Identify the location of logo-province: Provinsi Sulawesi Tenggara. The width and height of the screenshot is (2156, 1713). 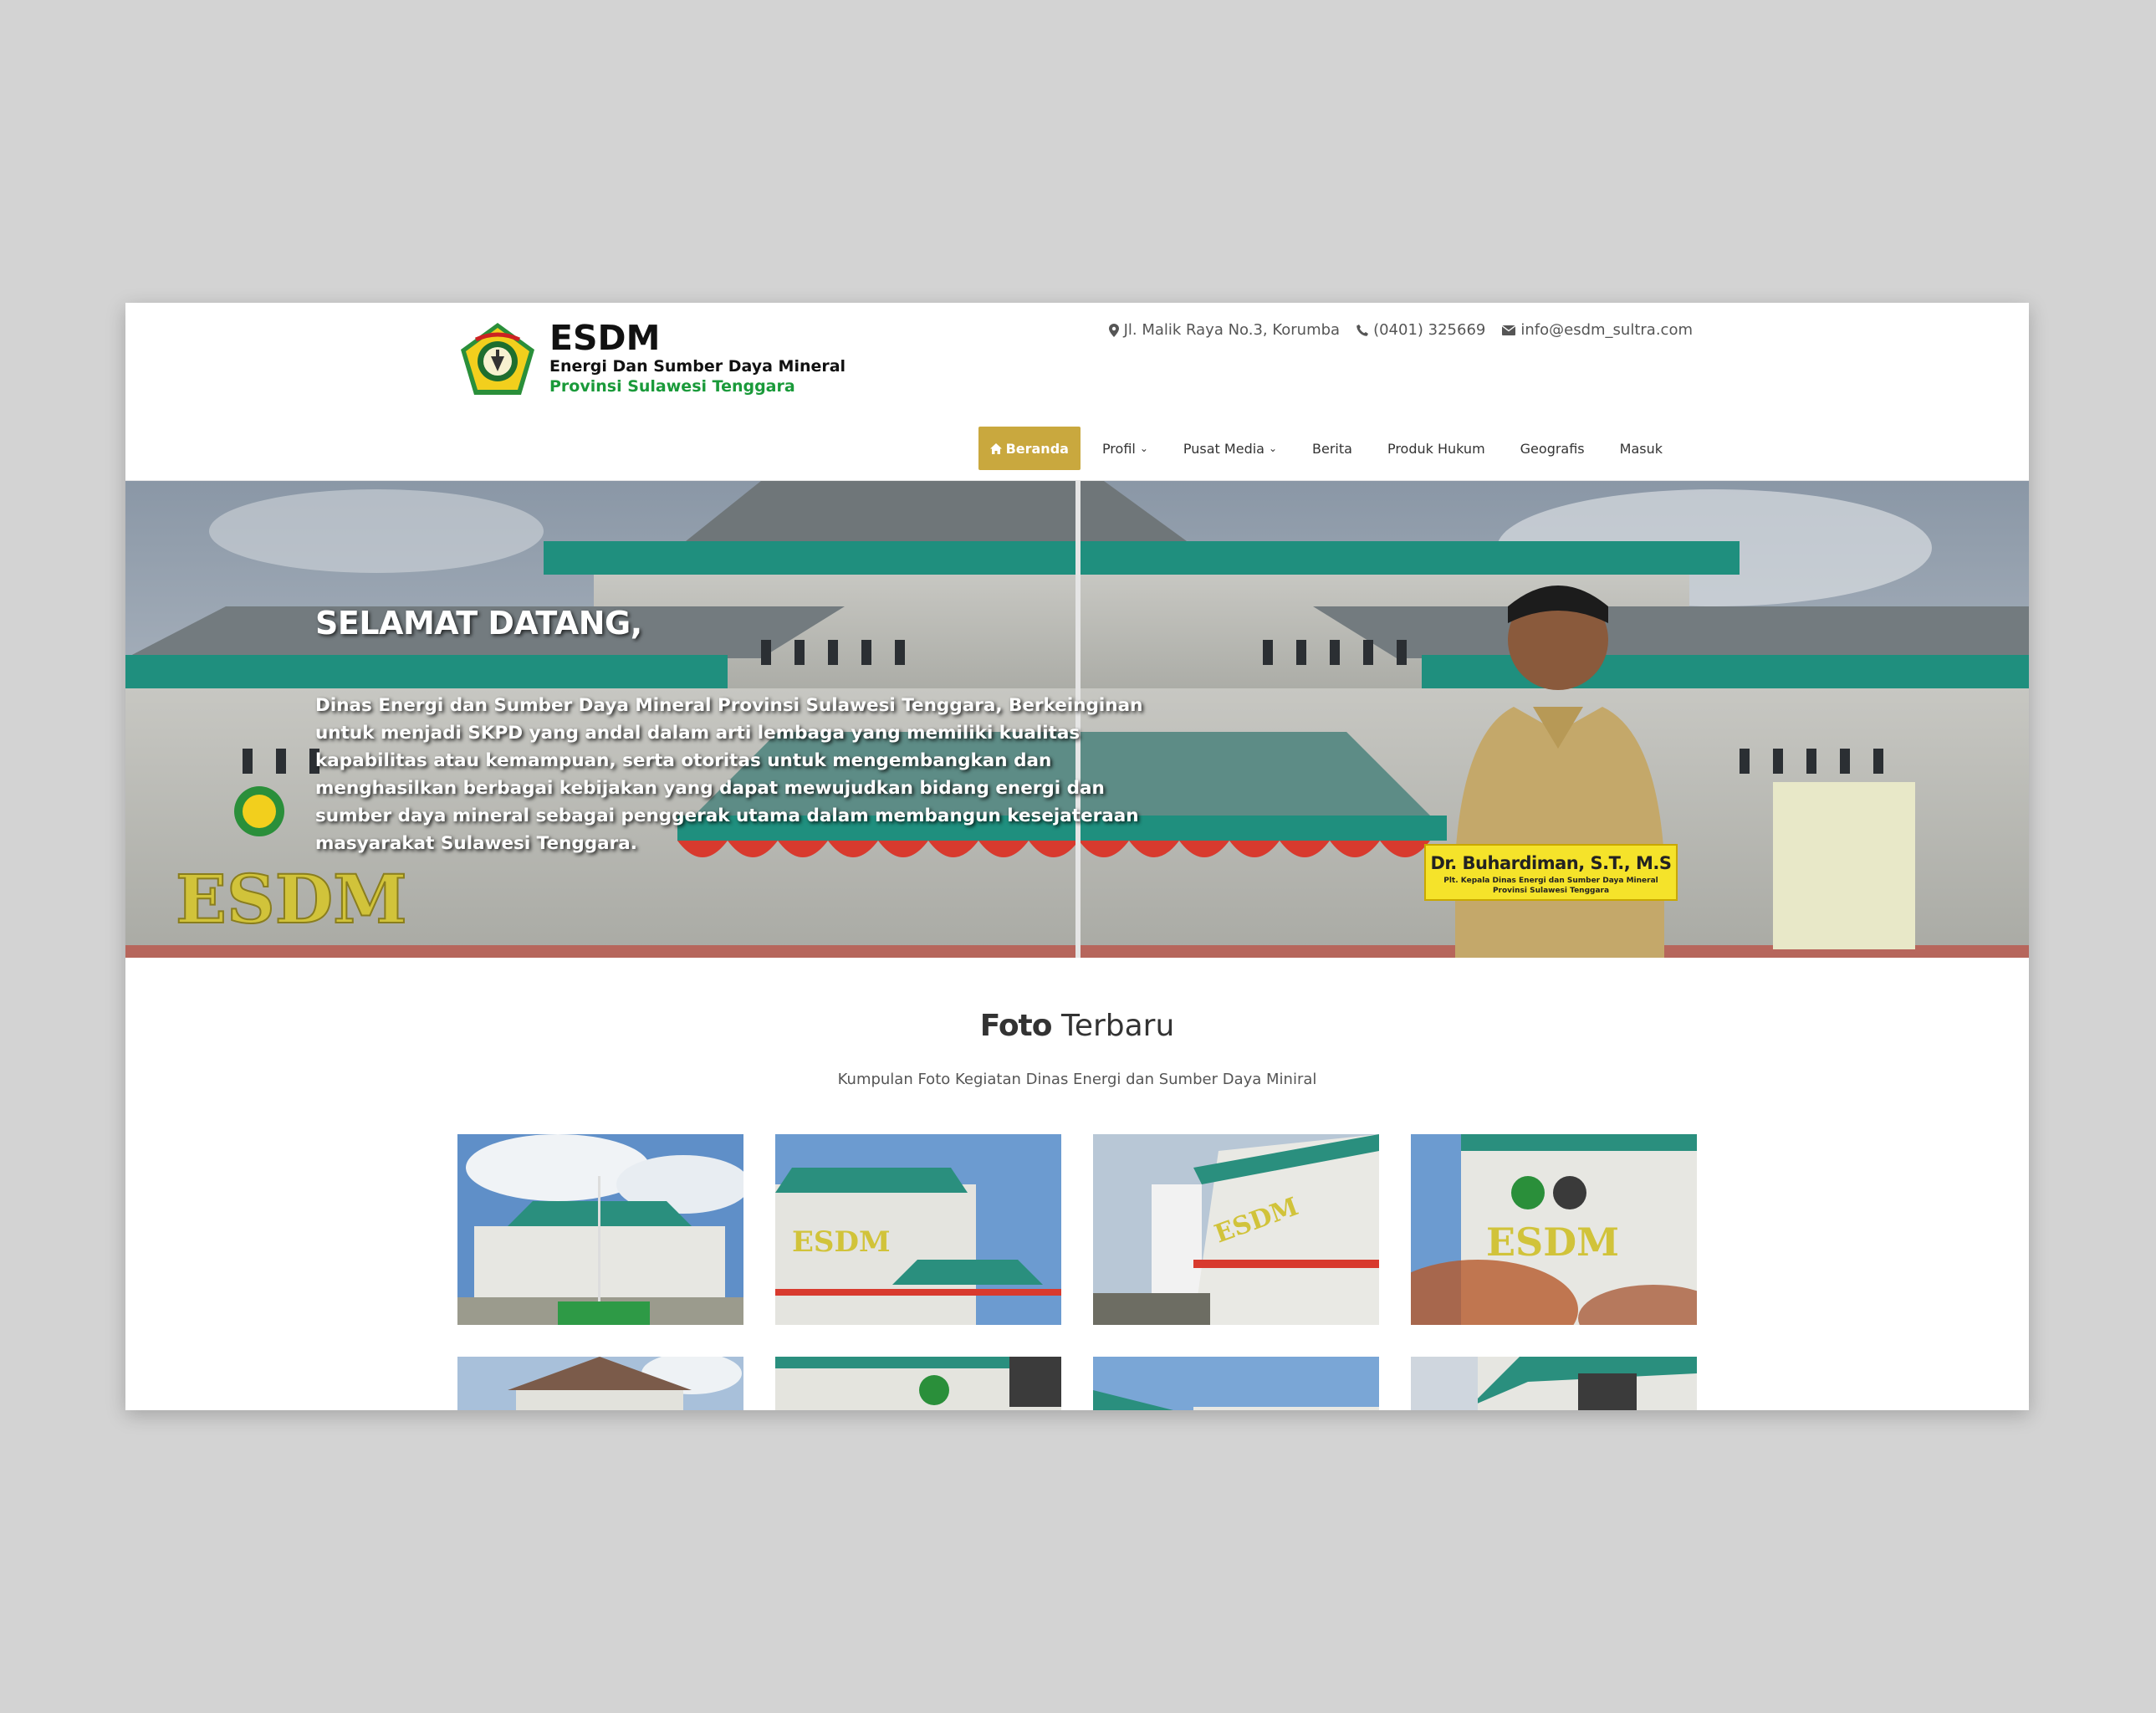
(672, 386).